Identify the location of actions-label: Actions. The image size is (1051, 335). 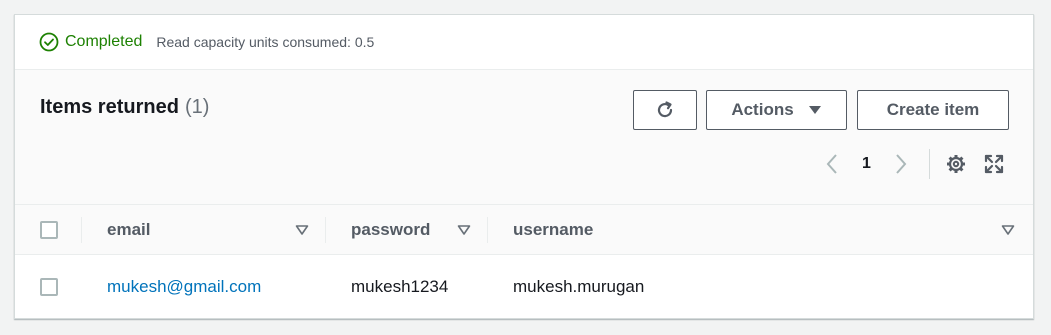
(762, 109).